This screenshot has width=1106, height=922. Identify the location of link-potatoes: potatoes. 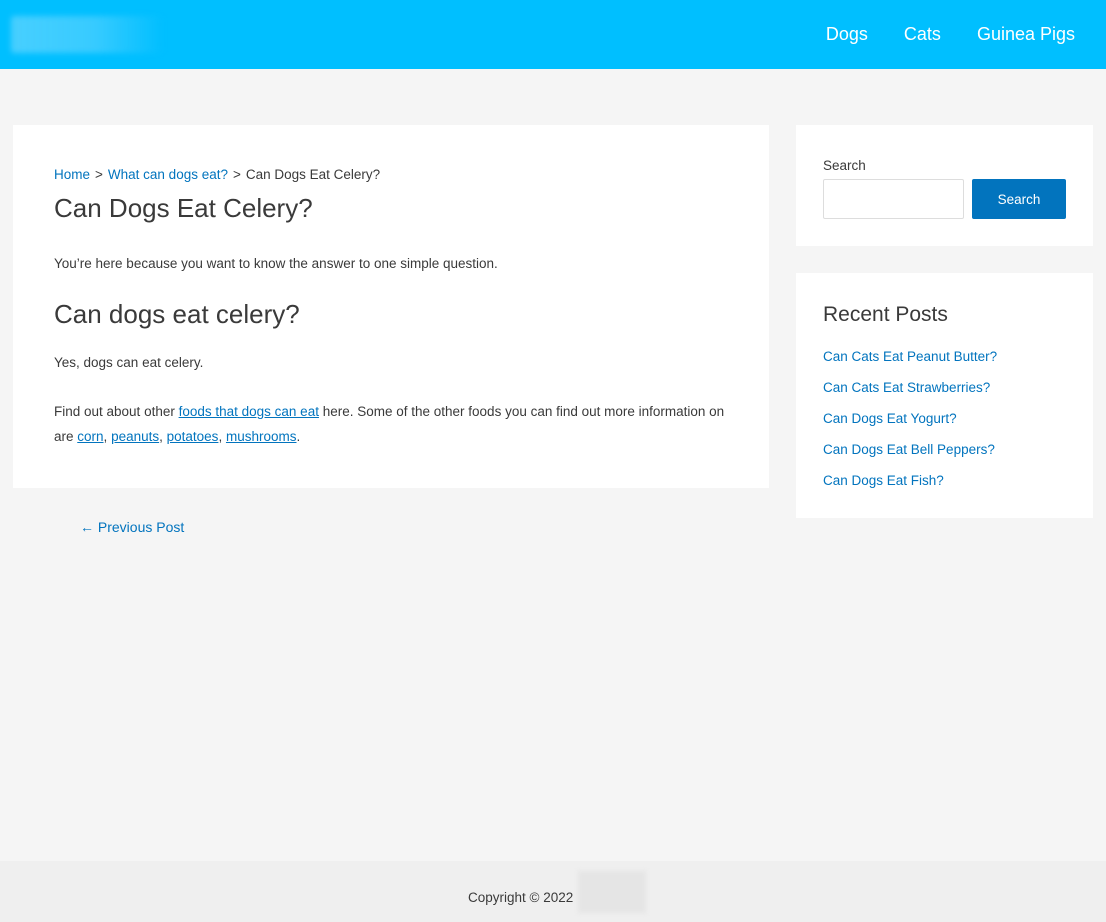
(193, 436).